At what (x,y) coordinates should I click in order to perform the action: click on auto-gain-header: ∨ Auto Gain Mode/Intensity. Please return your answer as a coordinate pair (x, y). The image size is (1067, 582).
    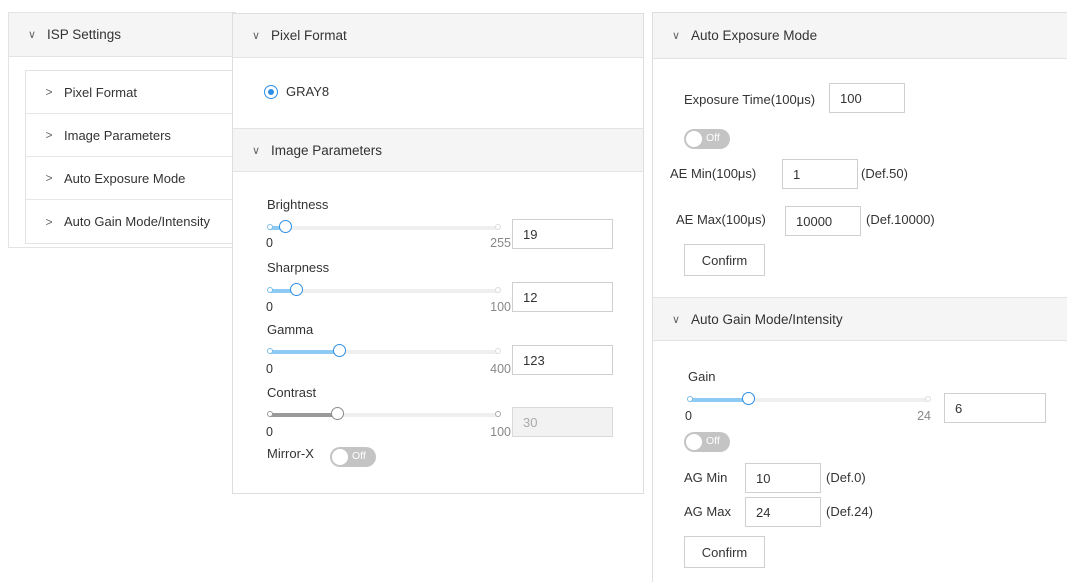
    Looking at the image, I should click on (860, 319).